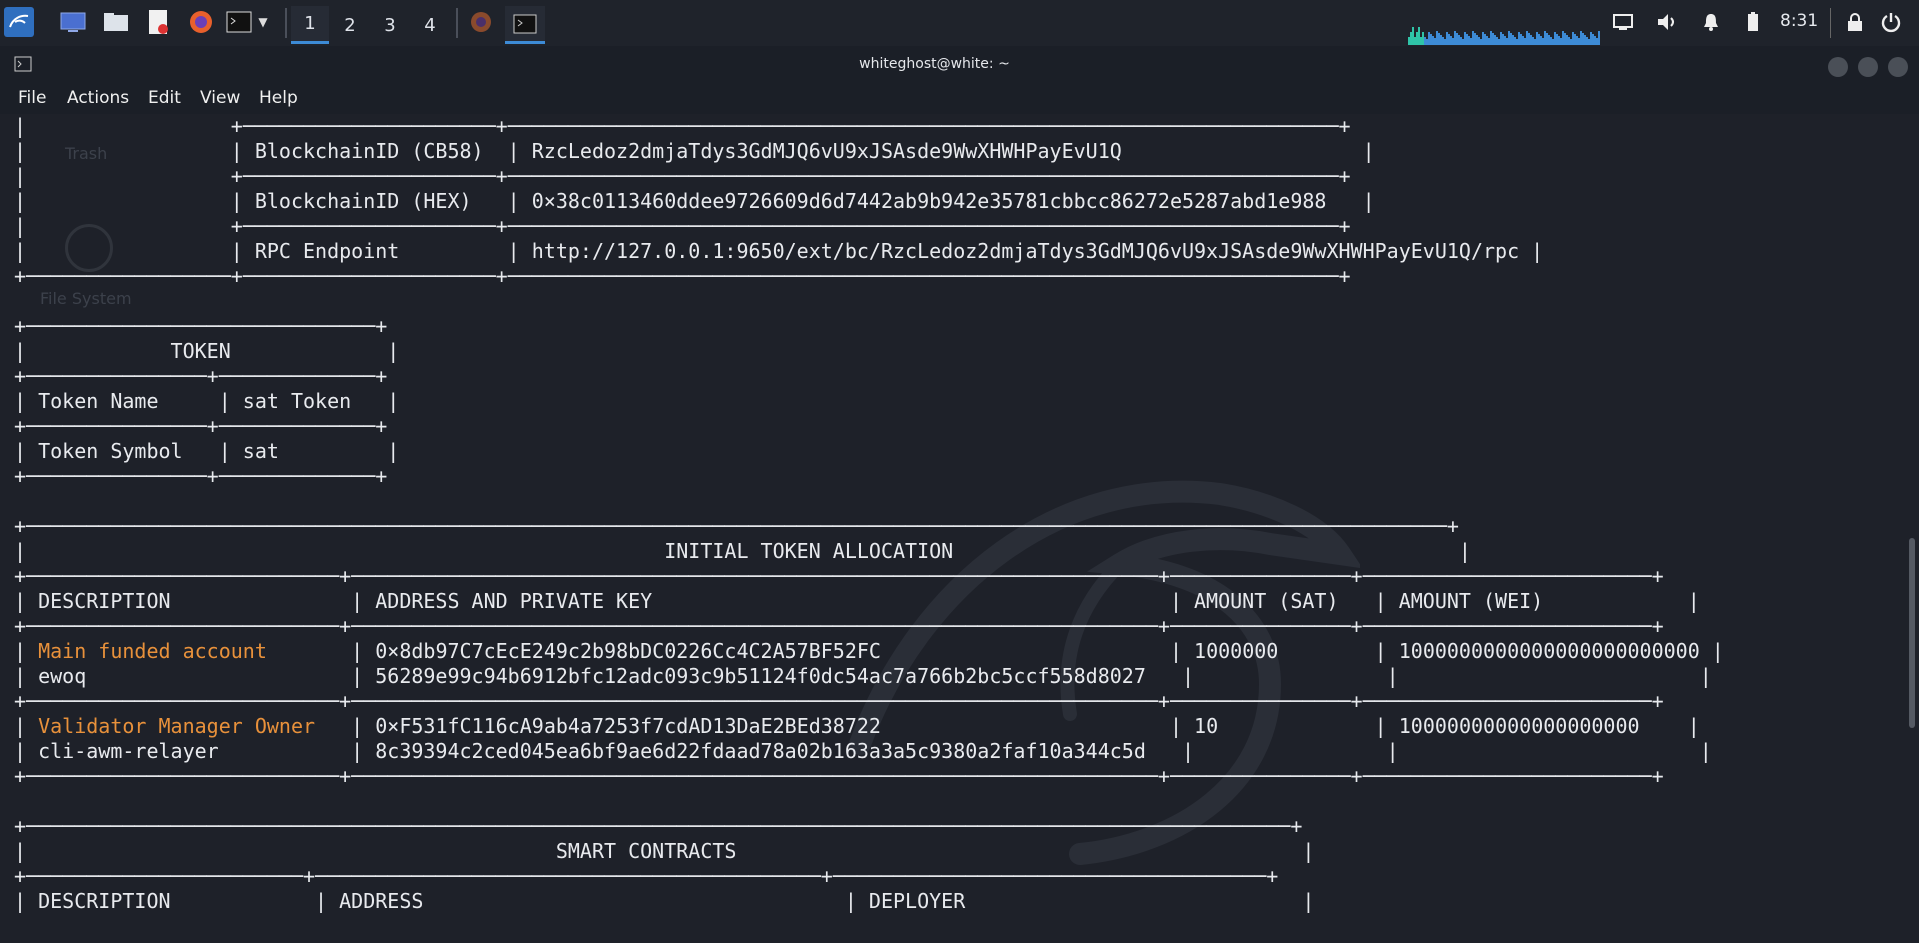 The height and width of the screenshot is (943, 1919). What do you see at coordinates (525, 25) in the screenshot?
I see `terminal-task-icon` at bounding box center [525, 25].